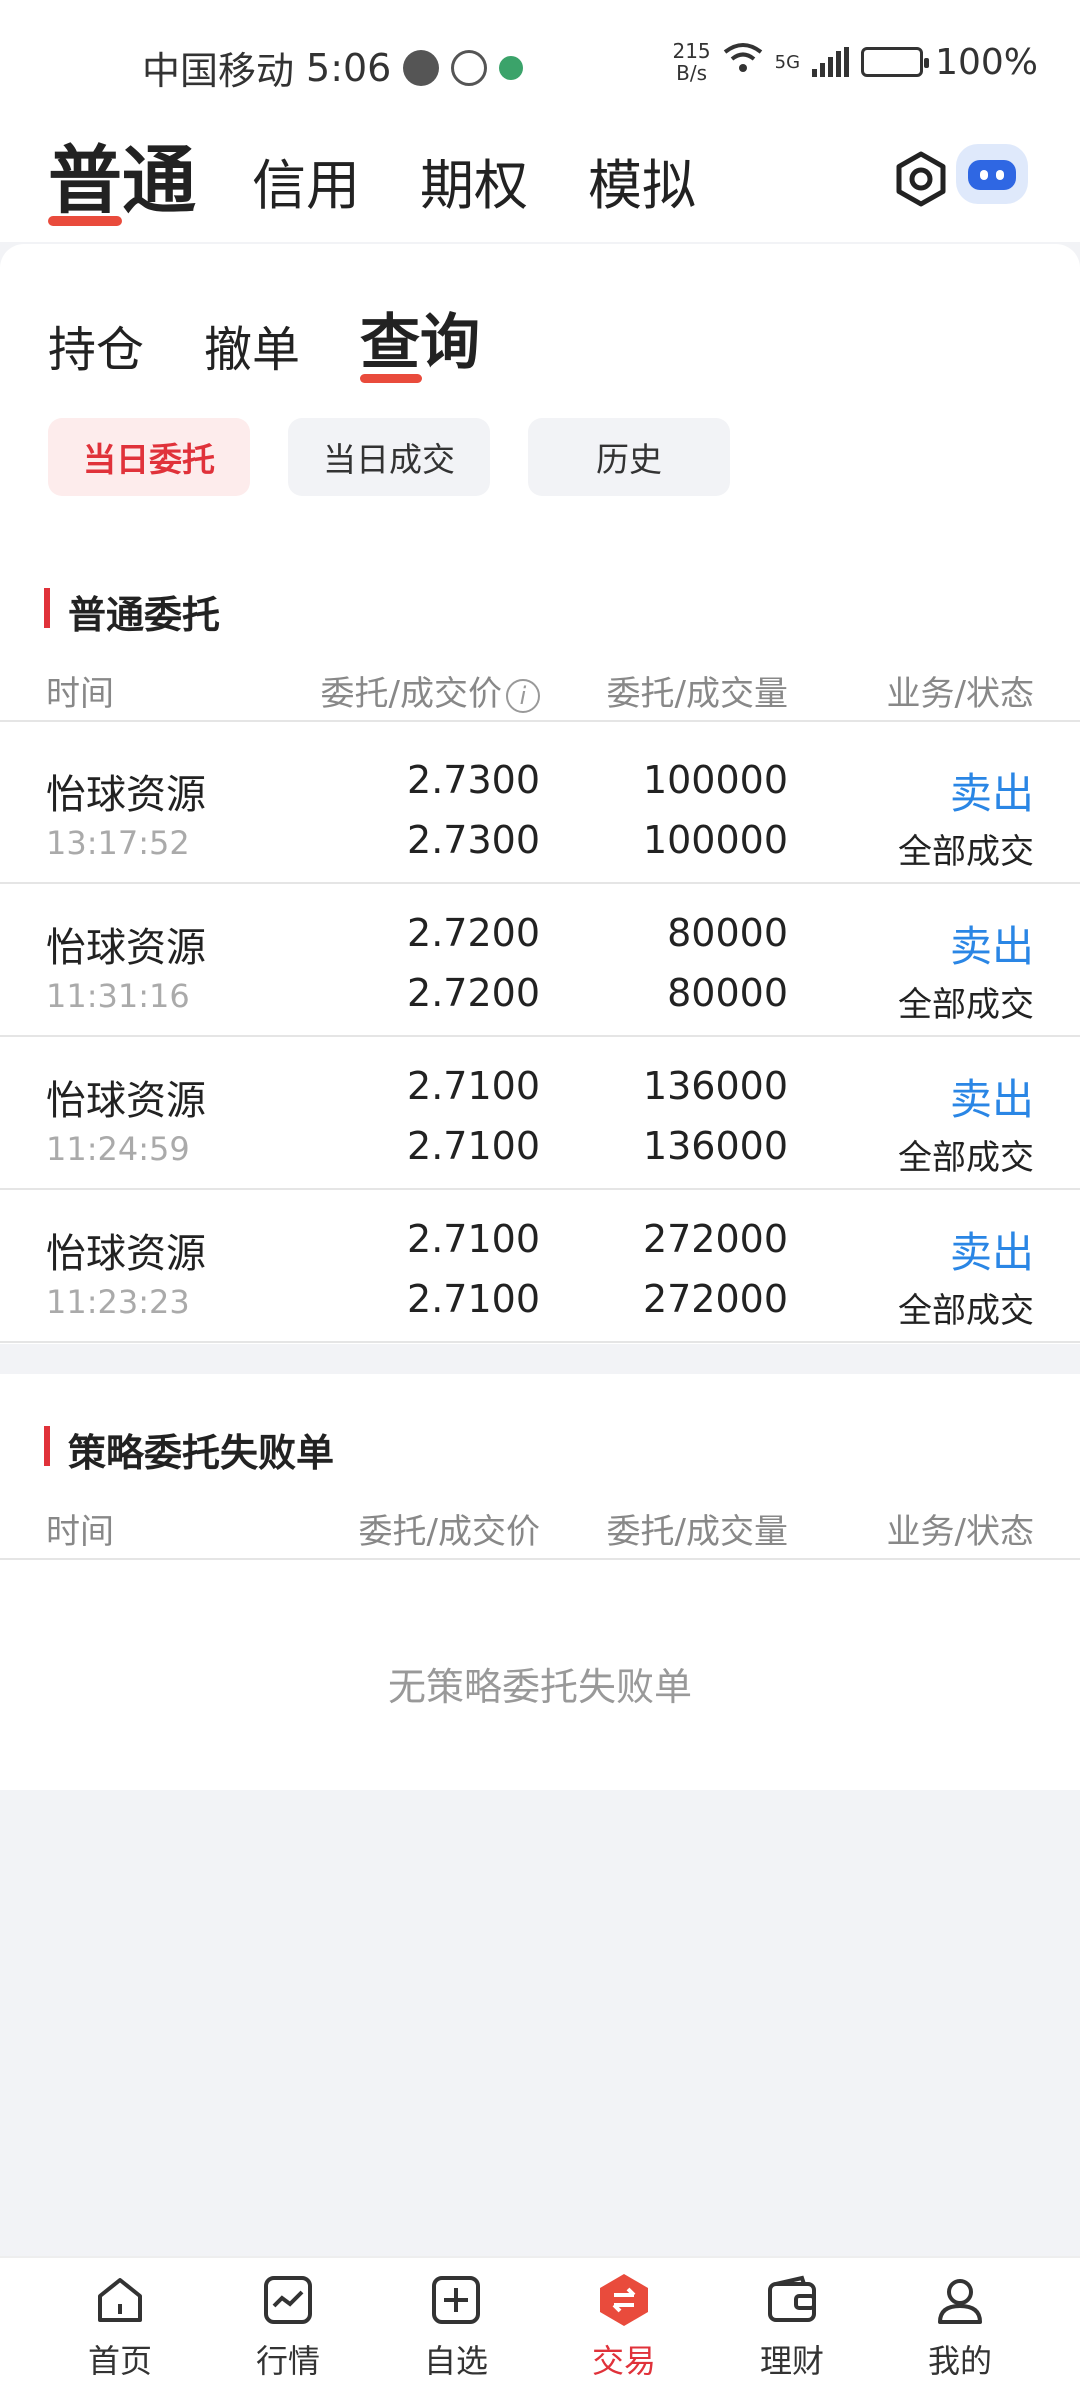 The height and width of the screenshot is (2400, 1080). I want to click on order-time: 11:24:59, so click(118, 1149).